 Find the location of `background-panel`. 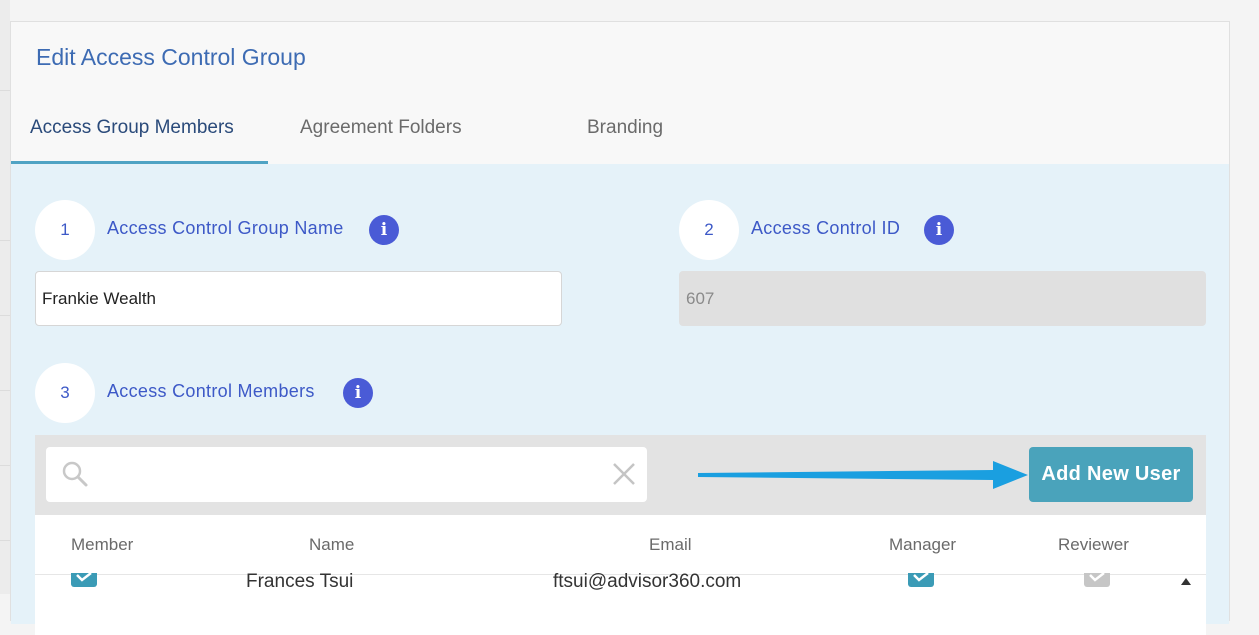

background-panel is located at coordinates (5, 297).